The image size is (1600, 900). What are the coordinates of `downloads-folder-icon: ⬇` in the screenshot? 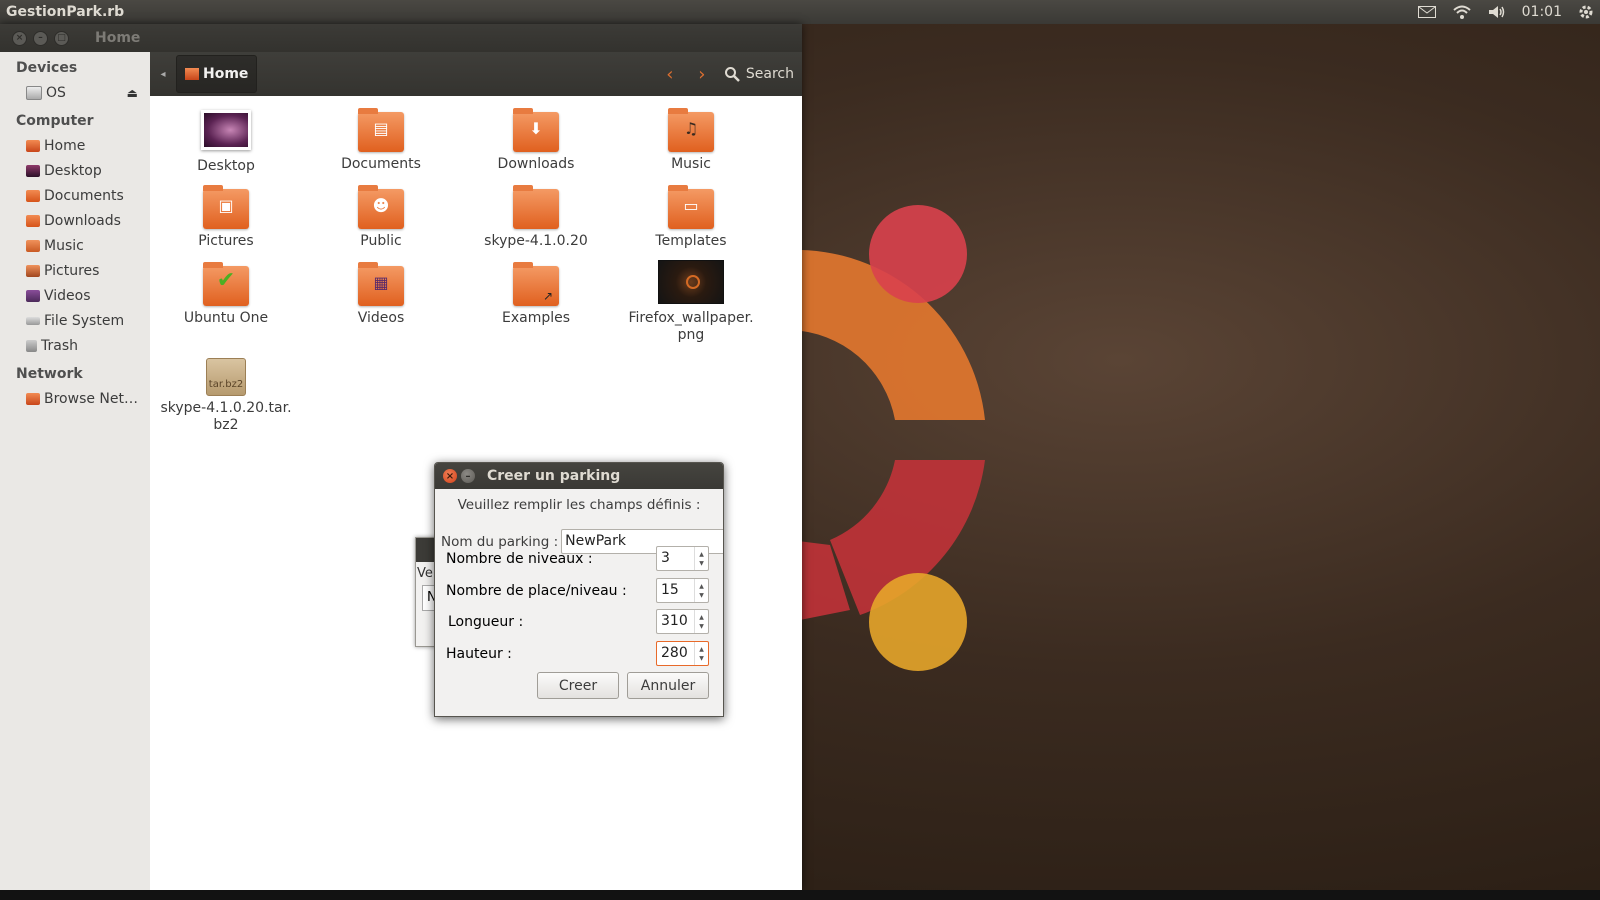 It's located at (536, 130).